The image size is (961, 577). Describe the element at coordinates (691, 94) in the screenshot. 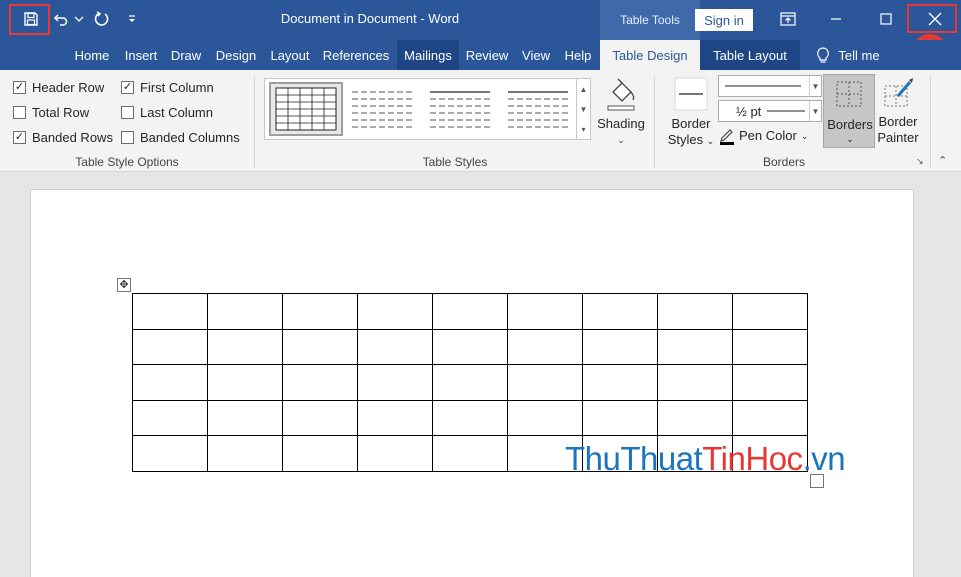

I see `border-styles-icon` at that location.